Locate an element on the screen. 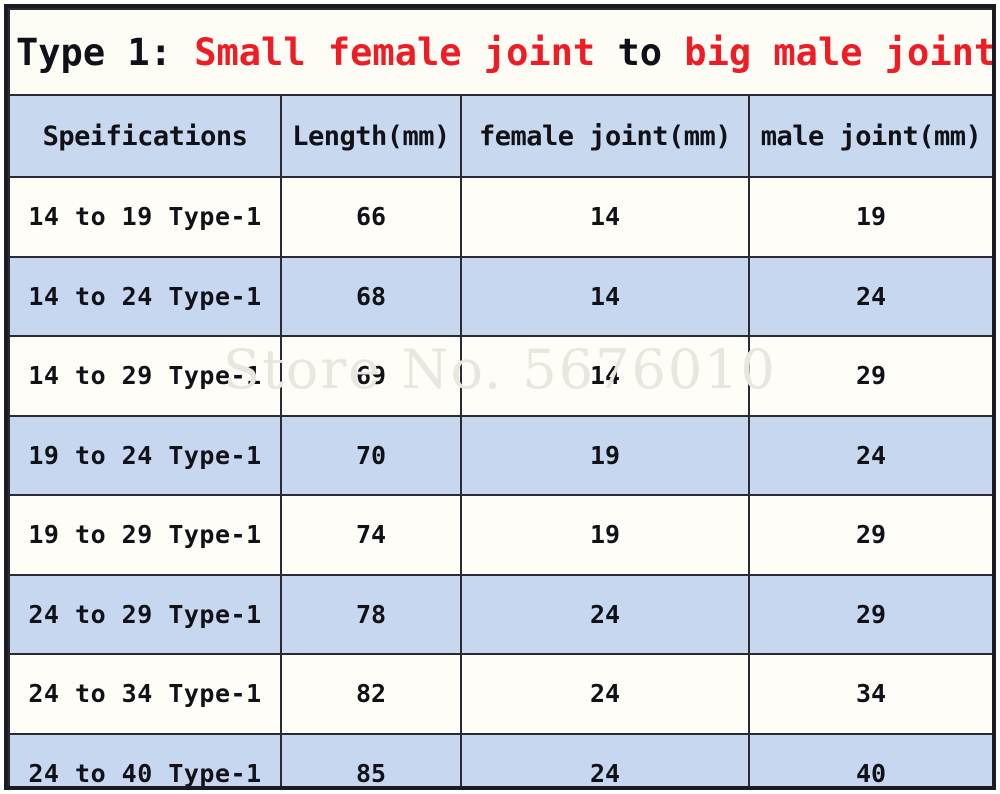  cell-male-joint: 34 is located at coordinates (869, 694).